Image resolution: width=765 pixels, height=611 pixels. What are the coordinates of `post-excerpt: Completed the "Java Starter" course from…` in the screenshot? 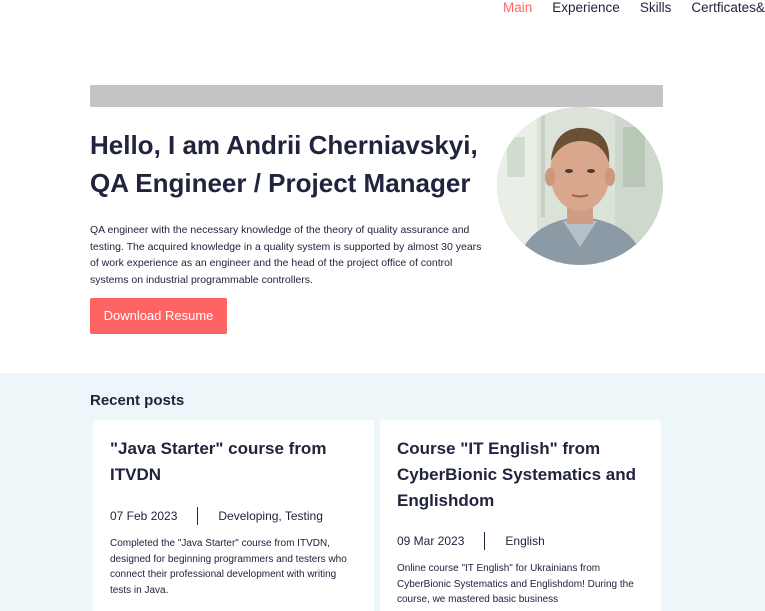 It's located at (228, 567).